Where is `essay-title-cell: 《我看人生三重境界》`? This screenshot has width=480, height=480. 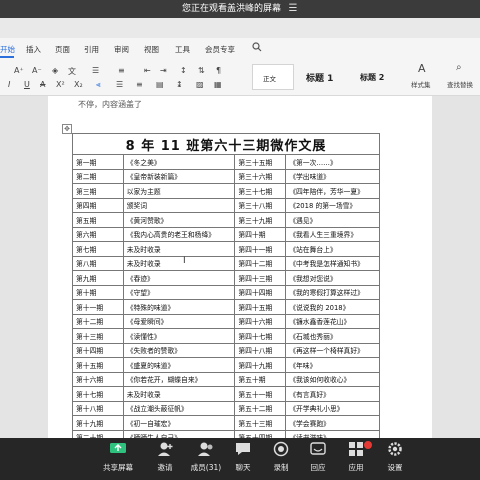
essay-title-cell: 《我看人生三重境界》 is located at coordinates (332, 234).